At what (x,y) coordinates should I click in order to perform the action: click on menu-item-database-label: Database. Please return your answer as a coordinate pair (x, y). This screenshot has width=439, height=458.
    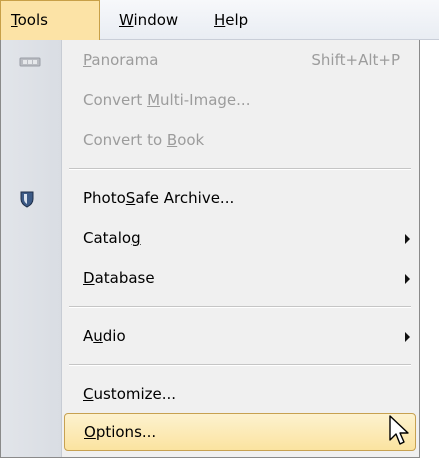
    Looking at the image, I should click on (119, 278).